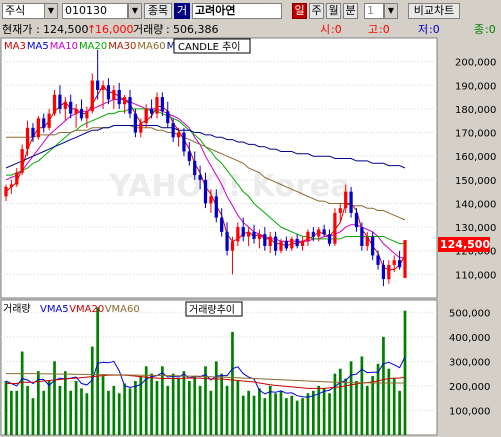  Describe the element at coordinates (490, 29) in the screenshot. I see `close-value: :0` at that location.